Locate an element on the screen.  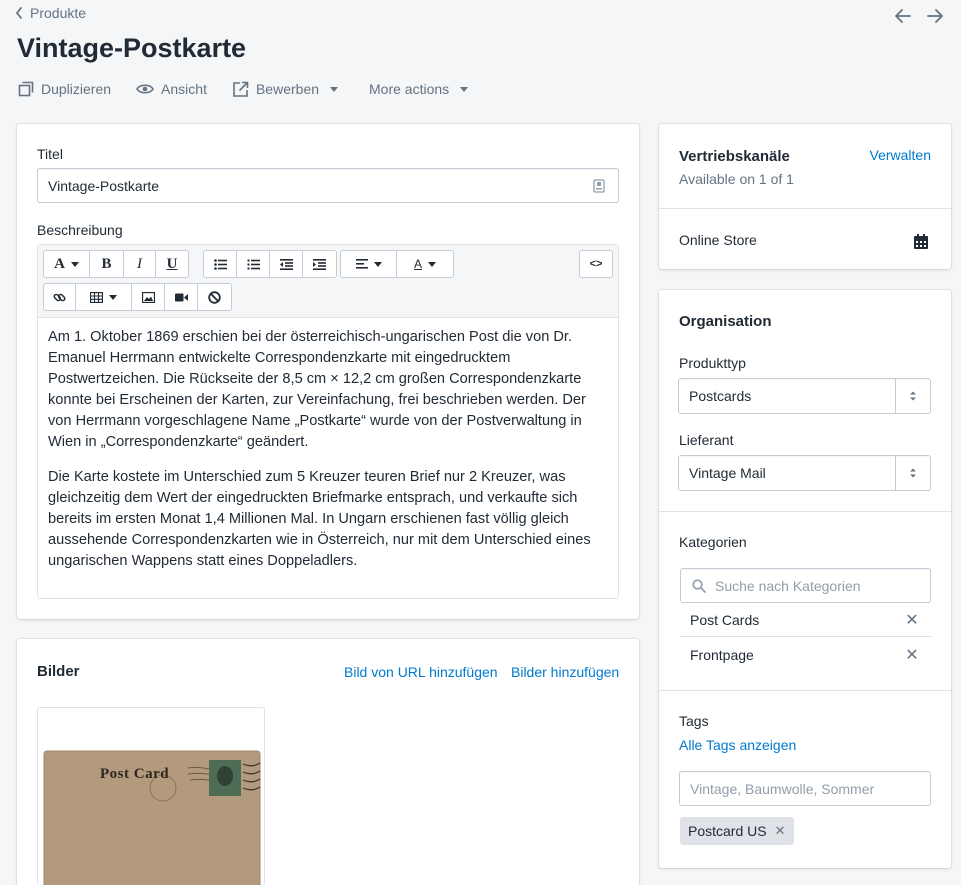
remove-tag-icon: ✕ is located at coordinates (780, 831).